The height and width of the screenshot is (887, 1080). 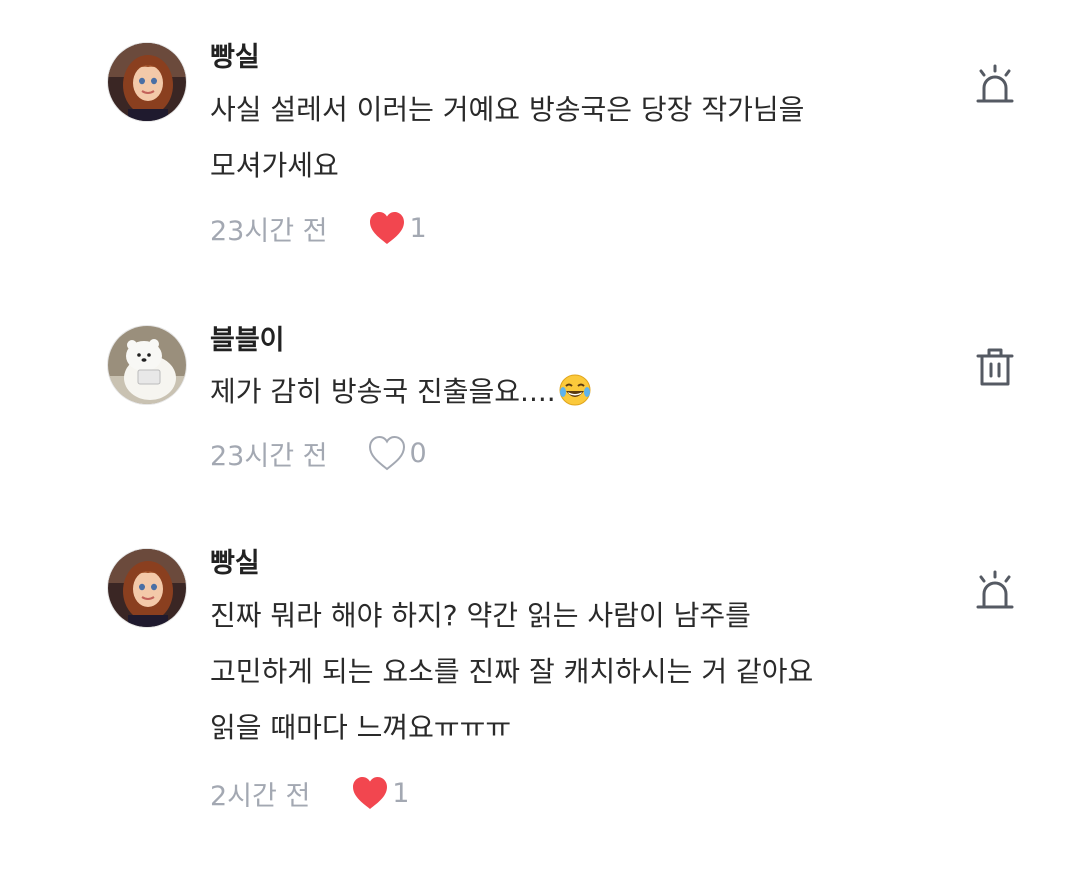 What do you see at coordinates (512, 671) in the screenshot?
I see `comment-text-line: 고민하게 되는 요소를 진짜 잘 캐치하시는 거 같아요` at bounding box center [512, 671].